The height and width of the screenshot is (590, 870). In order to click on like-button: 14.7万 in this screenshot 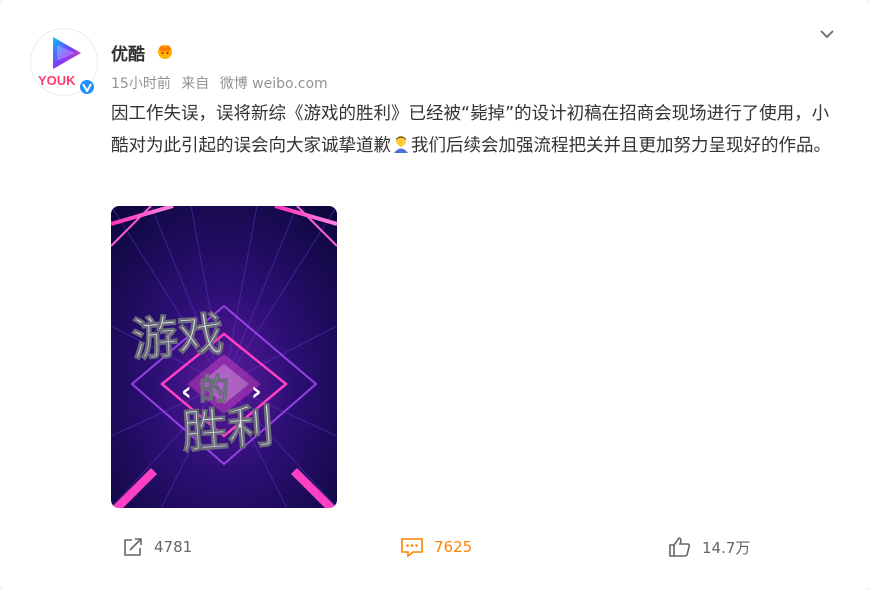, I will do `click(709, 547)`.